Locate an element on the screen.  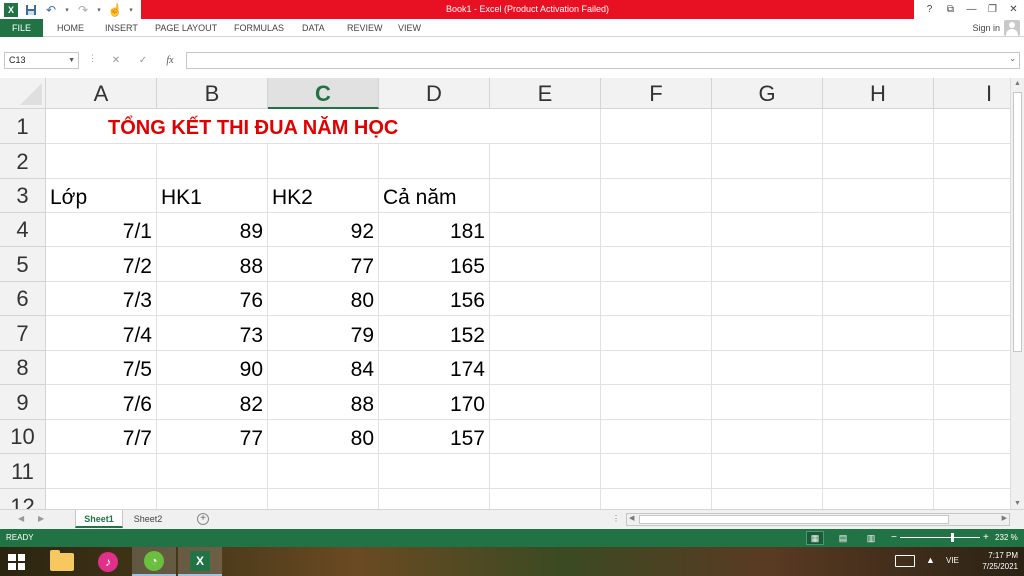
cell-h12 is located at coordinates (878, 499).